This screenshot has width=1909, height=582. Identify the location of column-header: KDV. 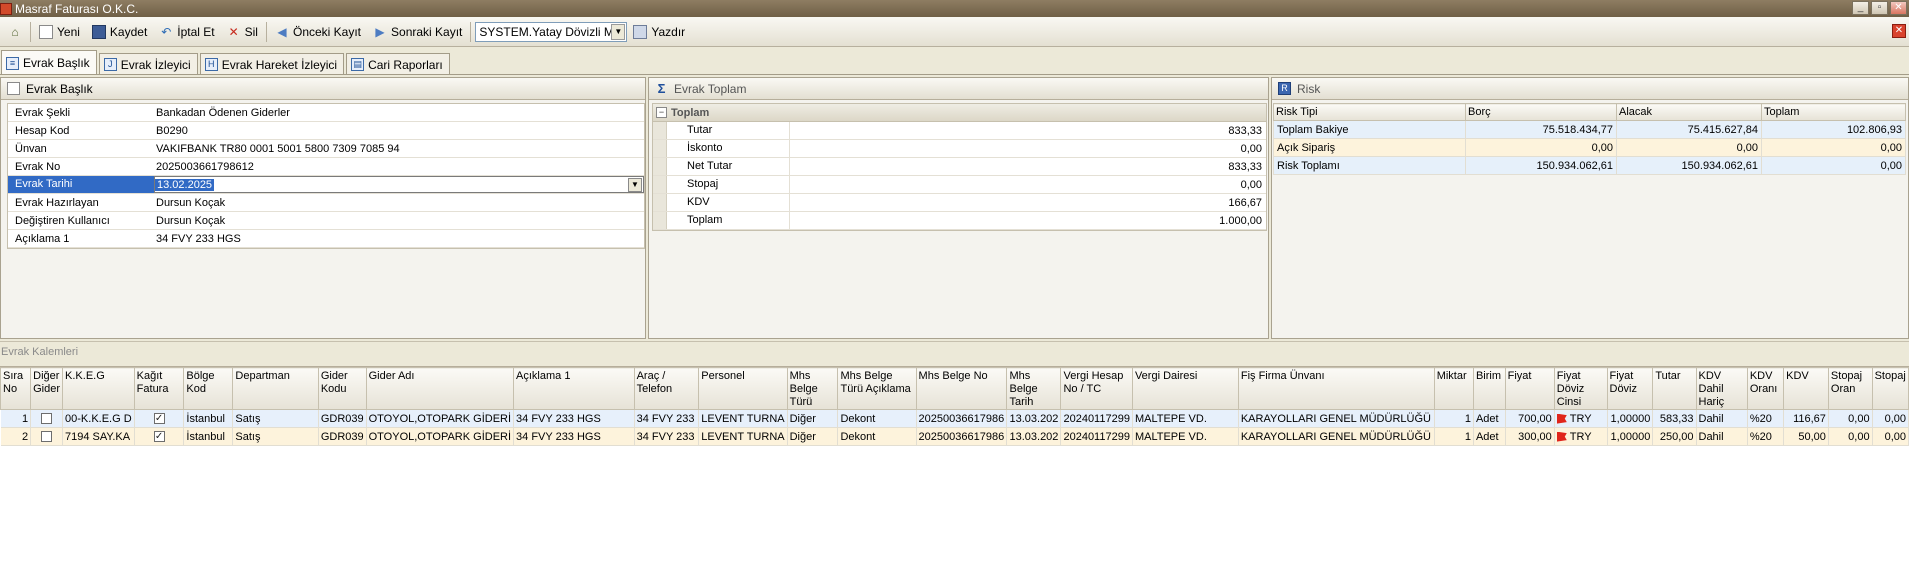
(1806, 388).